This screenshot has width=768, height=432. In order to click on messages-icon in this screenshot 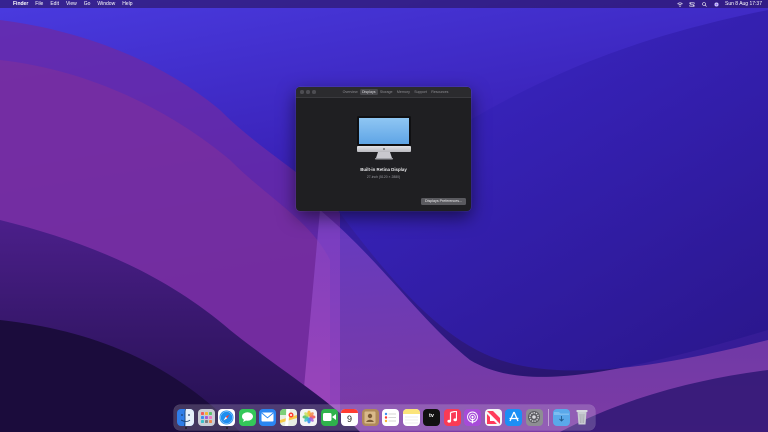, I will do `click(247, 417)`.